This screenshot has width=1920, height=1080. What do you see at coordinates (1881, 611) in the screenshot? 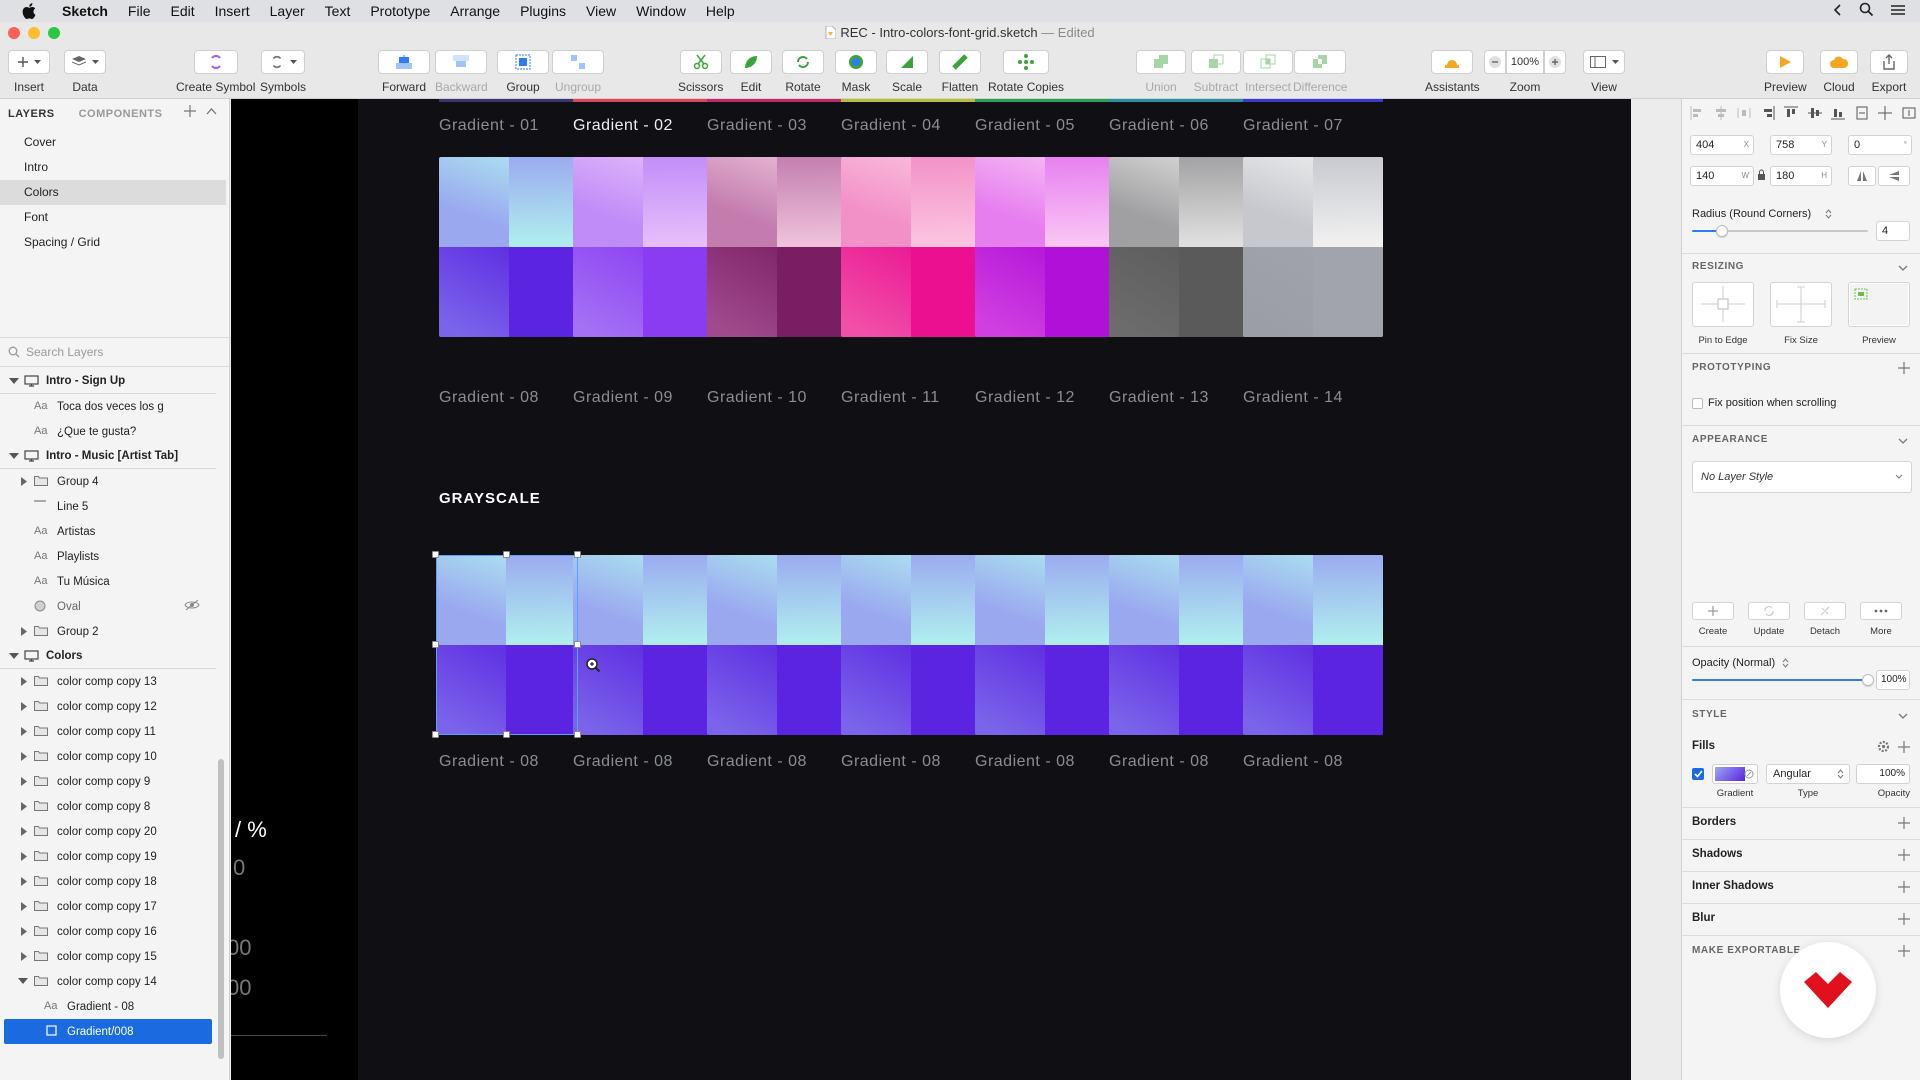
I see `more-style-button` at bounding box center [1881, 611].